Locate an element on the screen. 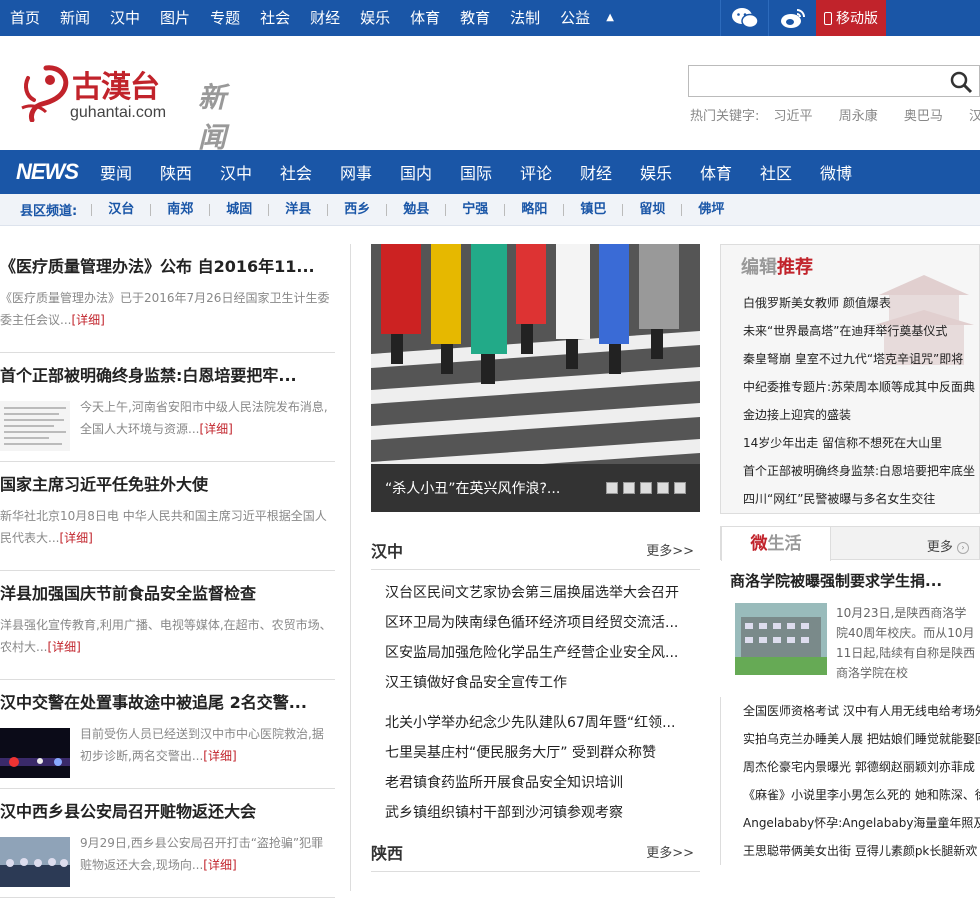  article-title: 国家主席习近平任免驻外大使 is located at coordinates (167, 485).